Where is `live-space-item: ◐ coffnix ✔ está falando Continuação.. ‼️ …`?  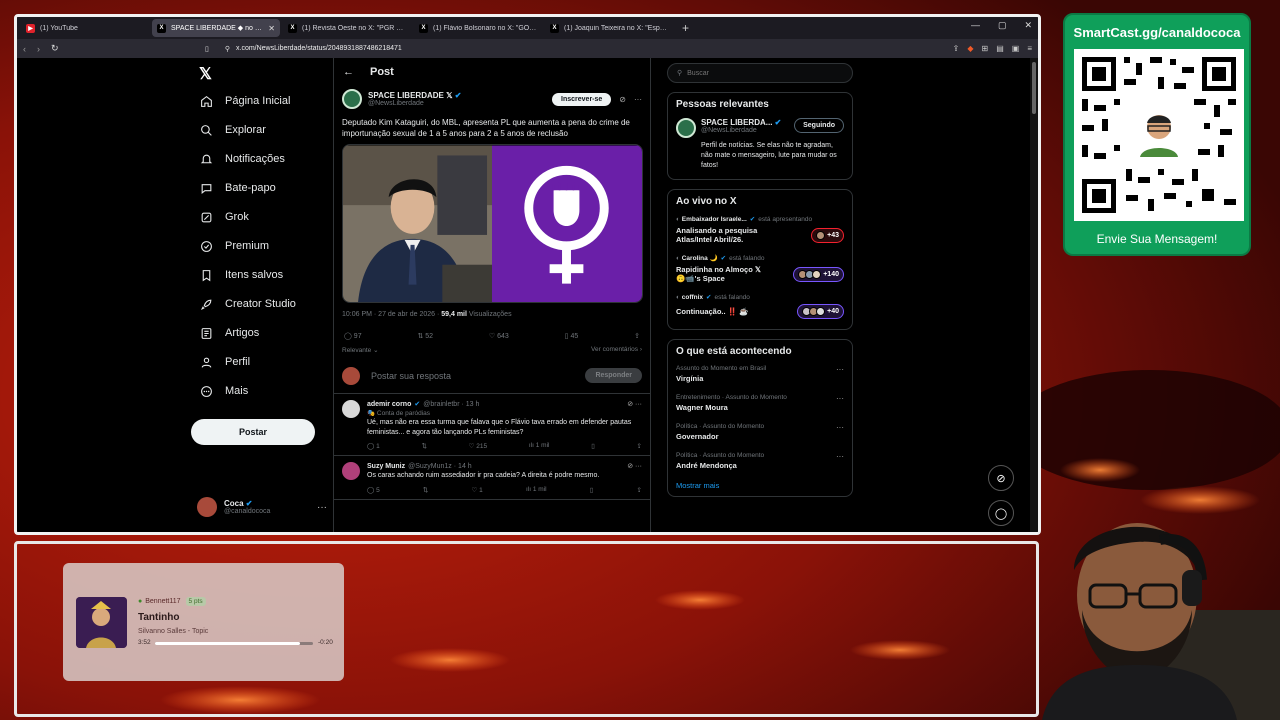 live-space-item: ◐ coffnix ✔ está falando Continuação.. ‼️ … is located at coordinates (760, 306).